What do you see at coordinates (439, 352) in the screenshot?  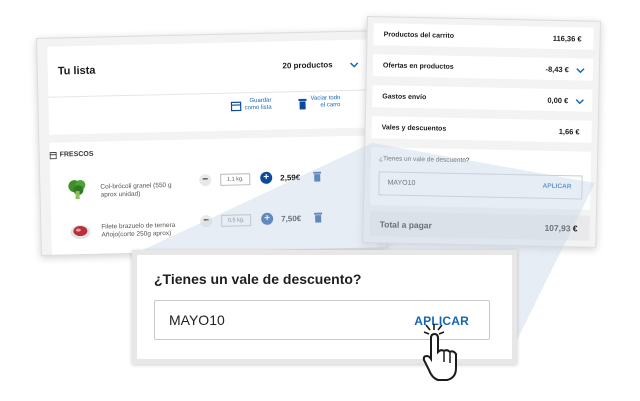 I see `hand-cursor-icon` at bounding box center [439, 352].